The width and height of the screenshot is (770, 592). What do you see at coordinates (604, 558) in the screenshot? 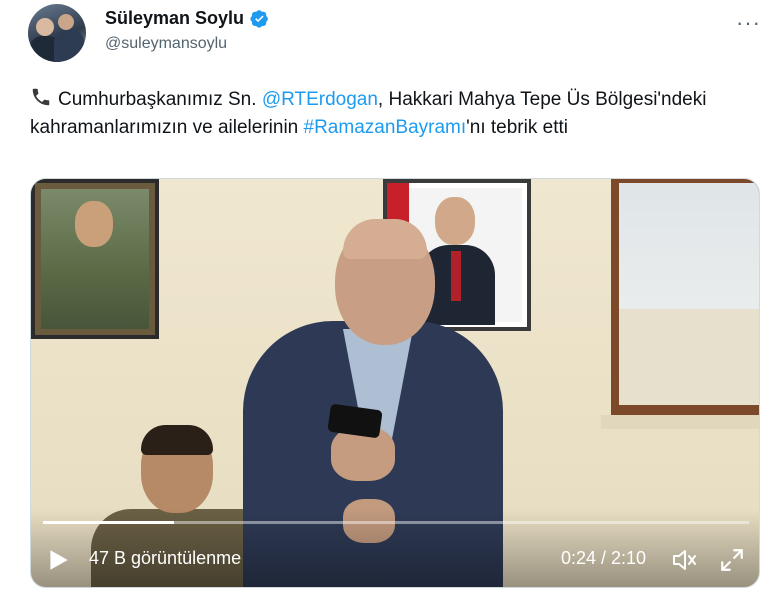
I see `video-time: 0:24 / 2:10` at bounding box center [604, 558].